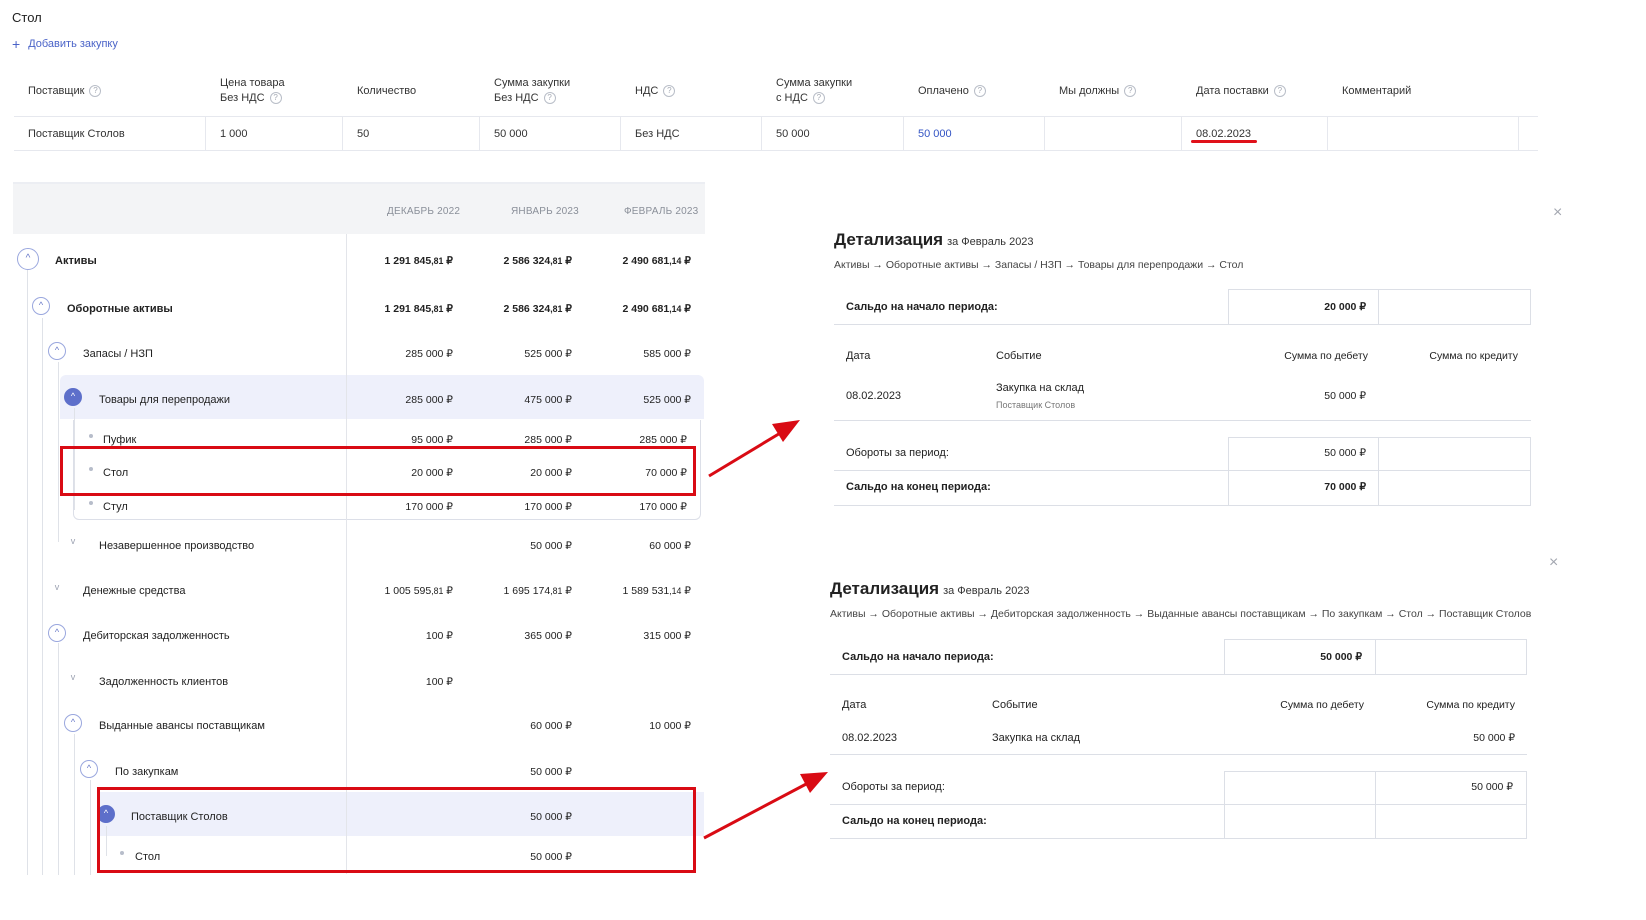 Image resolution: width=1646 pixels, height=920 pixels. What do you see at coordinates (1345, 453) in the screenshot?
I see `turnover-debit: 50 000 ₽` at bounding box center [1345, 453].